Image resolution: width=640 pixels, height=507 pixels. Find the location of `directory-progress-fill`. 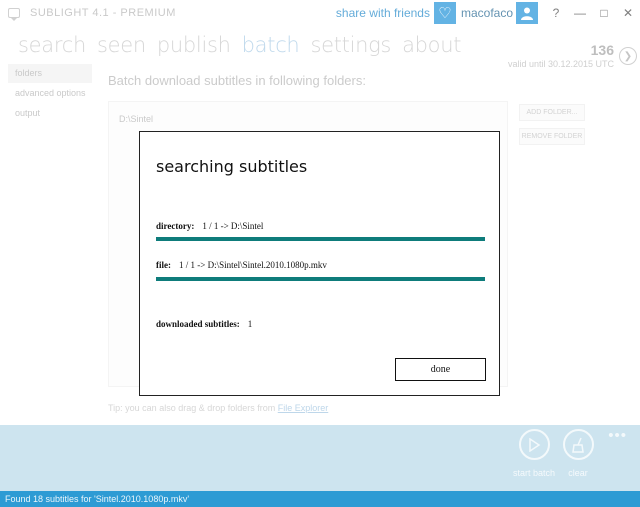

directory-progress-fill is located at coordinates (320, 239).